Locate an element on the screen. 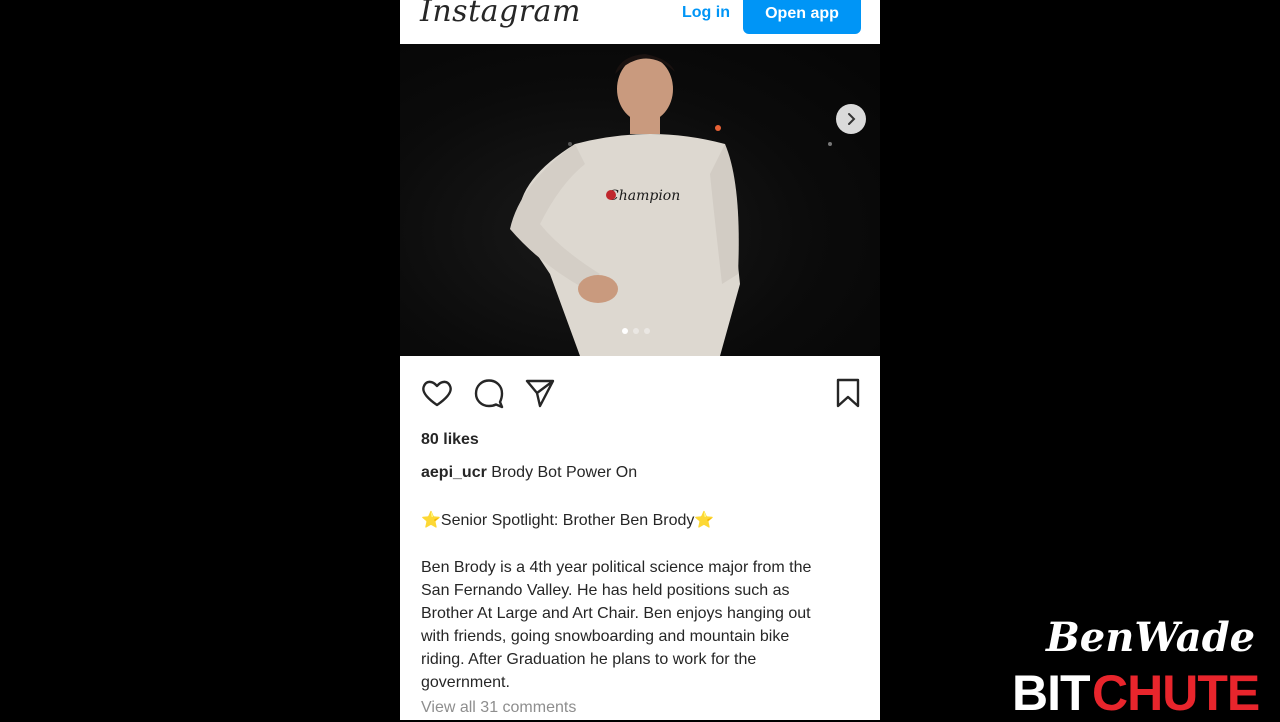 The width and height of the screenshot is (1280, 722). post-username: aepi_ucr is located at coordinates (454, 472).